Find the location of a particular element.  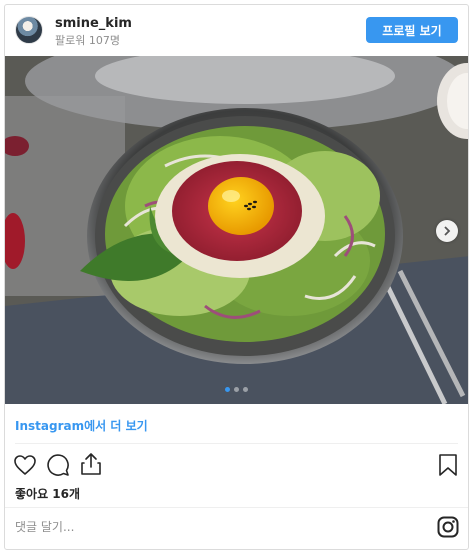

post-header: smine_kim 팔로워 107명 프로필 보기 is located at coordinates (236, 30).